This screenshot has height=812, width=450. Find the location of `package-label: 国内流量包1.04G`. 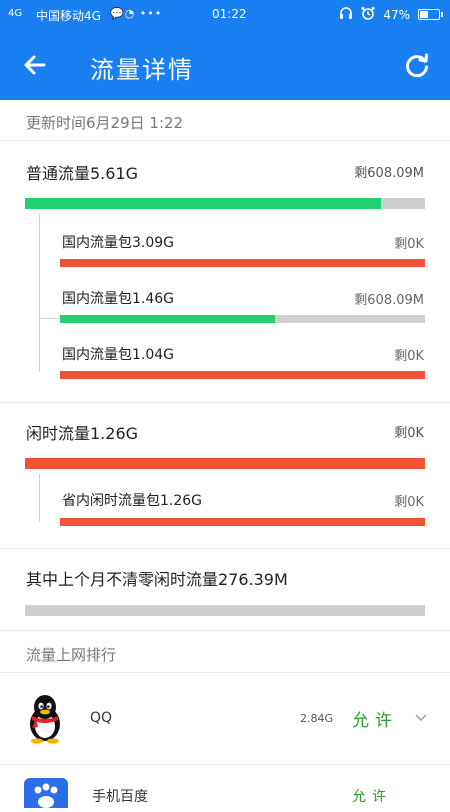

package-label: 国内流量包1.04G is located at coordinates (118, 355).